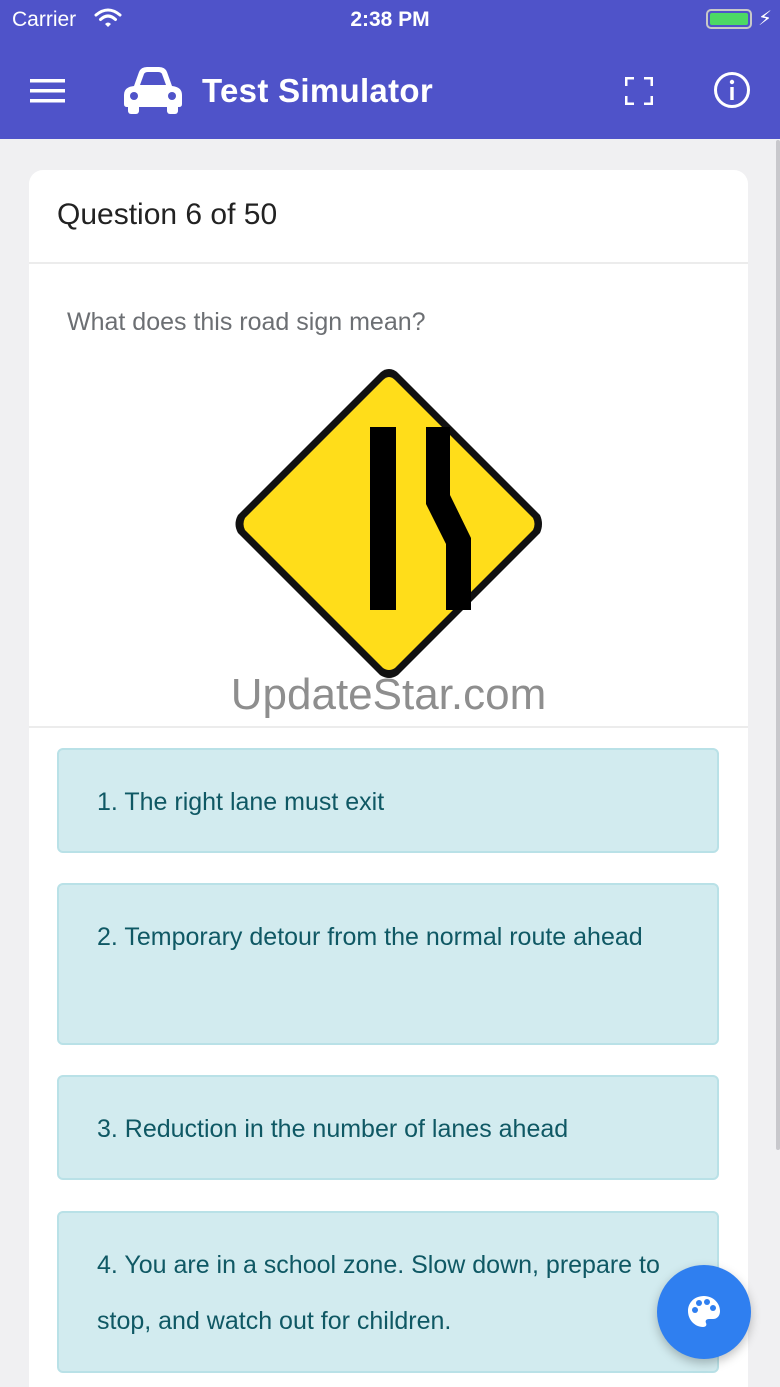 The height and width of the screenshot is (1387, 780). Describe the element at coordinates (388, 800) in the screenshot. I see `answer-option-1: 1. The right lane must exit` at that location.